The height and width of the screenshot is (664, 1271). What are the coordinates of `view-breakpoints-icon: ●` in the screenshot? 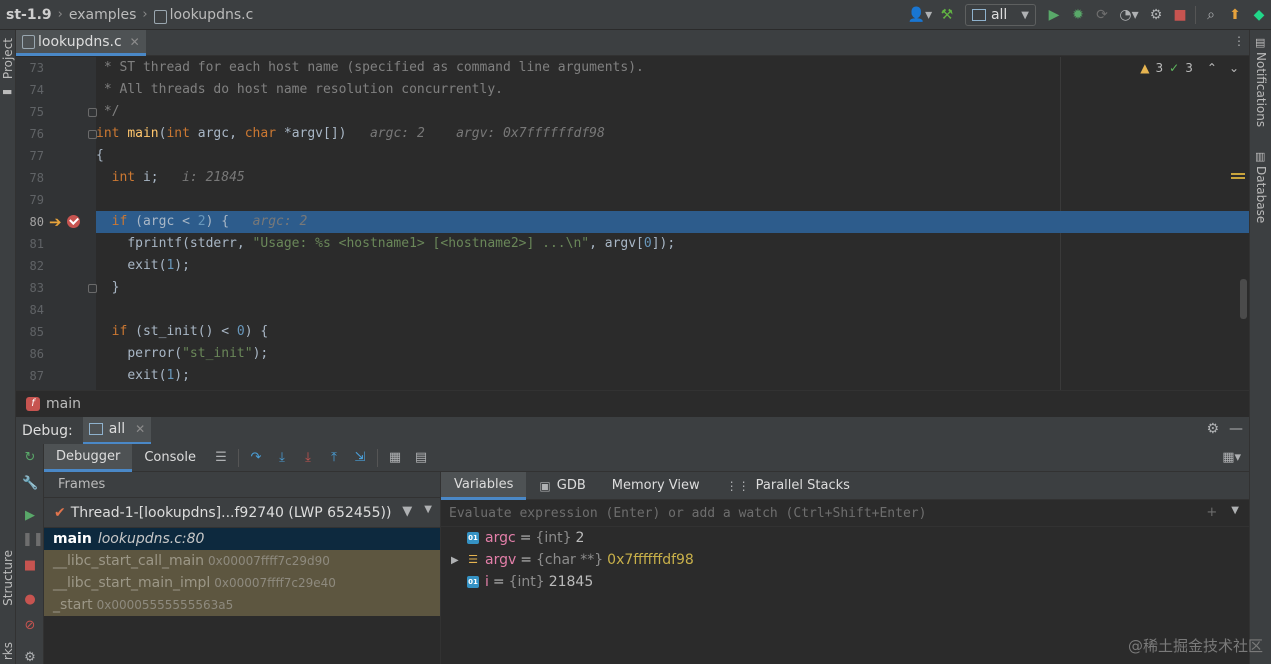 It's located at (30, 600).